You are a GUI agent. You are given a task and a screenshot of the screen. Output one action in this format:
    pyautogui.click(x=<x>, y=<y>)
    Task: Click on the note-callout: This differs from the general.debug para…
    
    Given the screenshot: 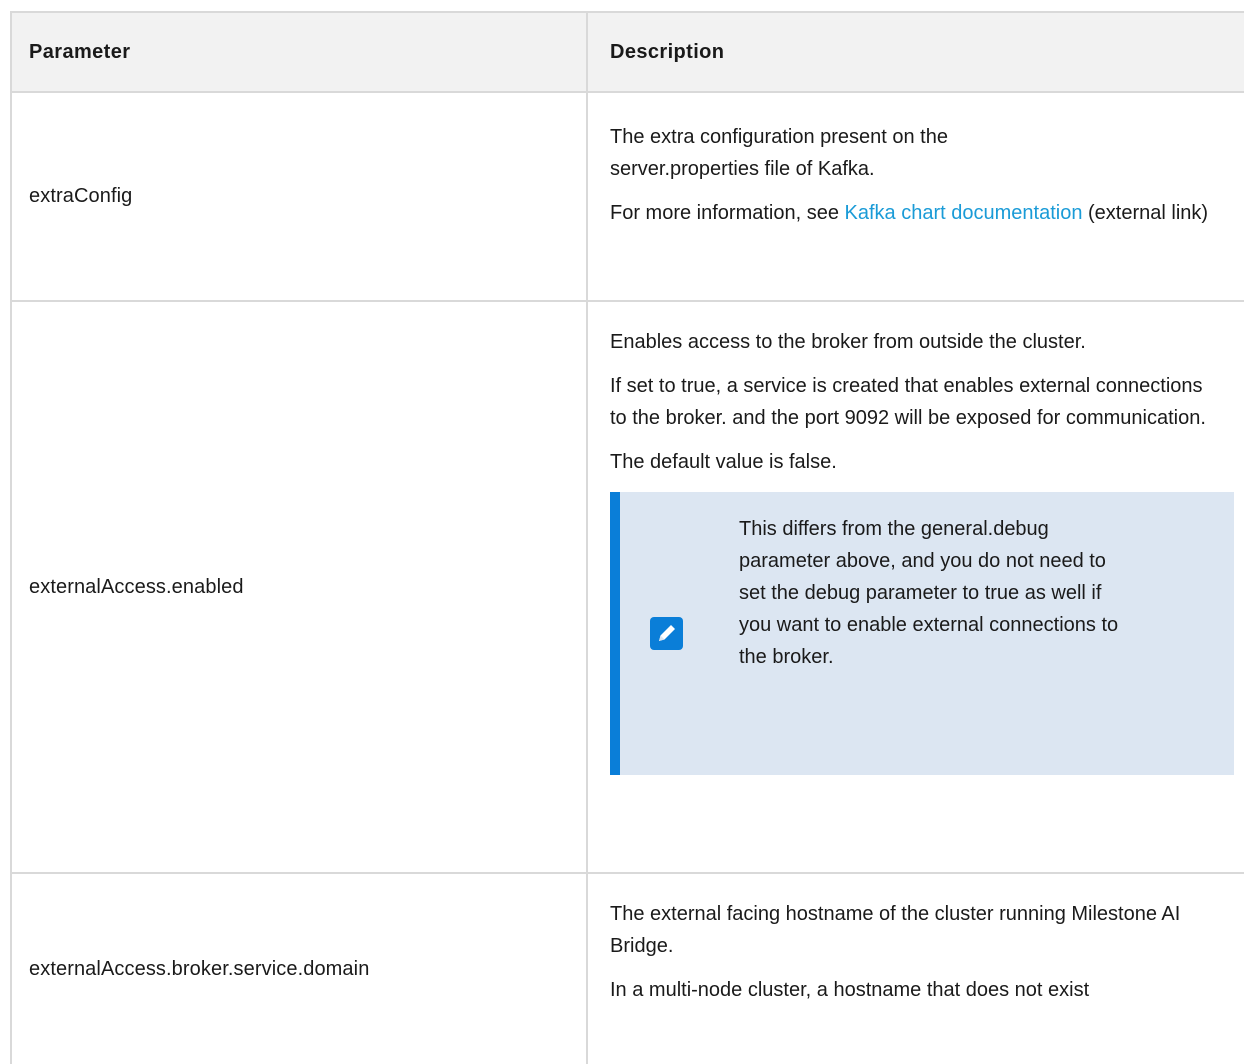 What is the action you would take?
    pyautogui.click(x=922, y=633)
    